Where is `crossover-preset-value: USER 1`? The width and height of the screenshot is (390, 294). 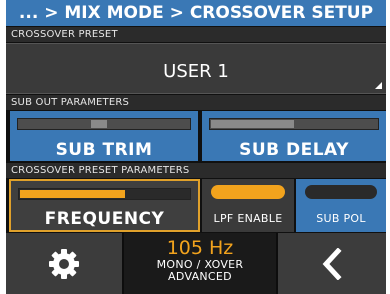 crossover-preset-value: USER 1 is located at coordinates (196, 71).